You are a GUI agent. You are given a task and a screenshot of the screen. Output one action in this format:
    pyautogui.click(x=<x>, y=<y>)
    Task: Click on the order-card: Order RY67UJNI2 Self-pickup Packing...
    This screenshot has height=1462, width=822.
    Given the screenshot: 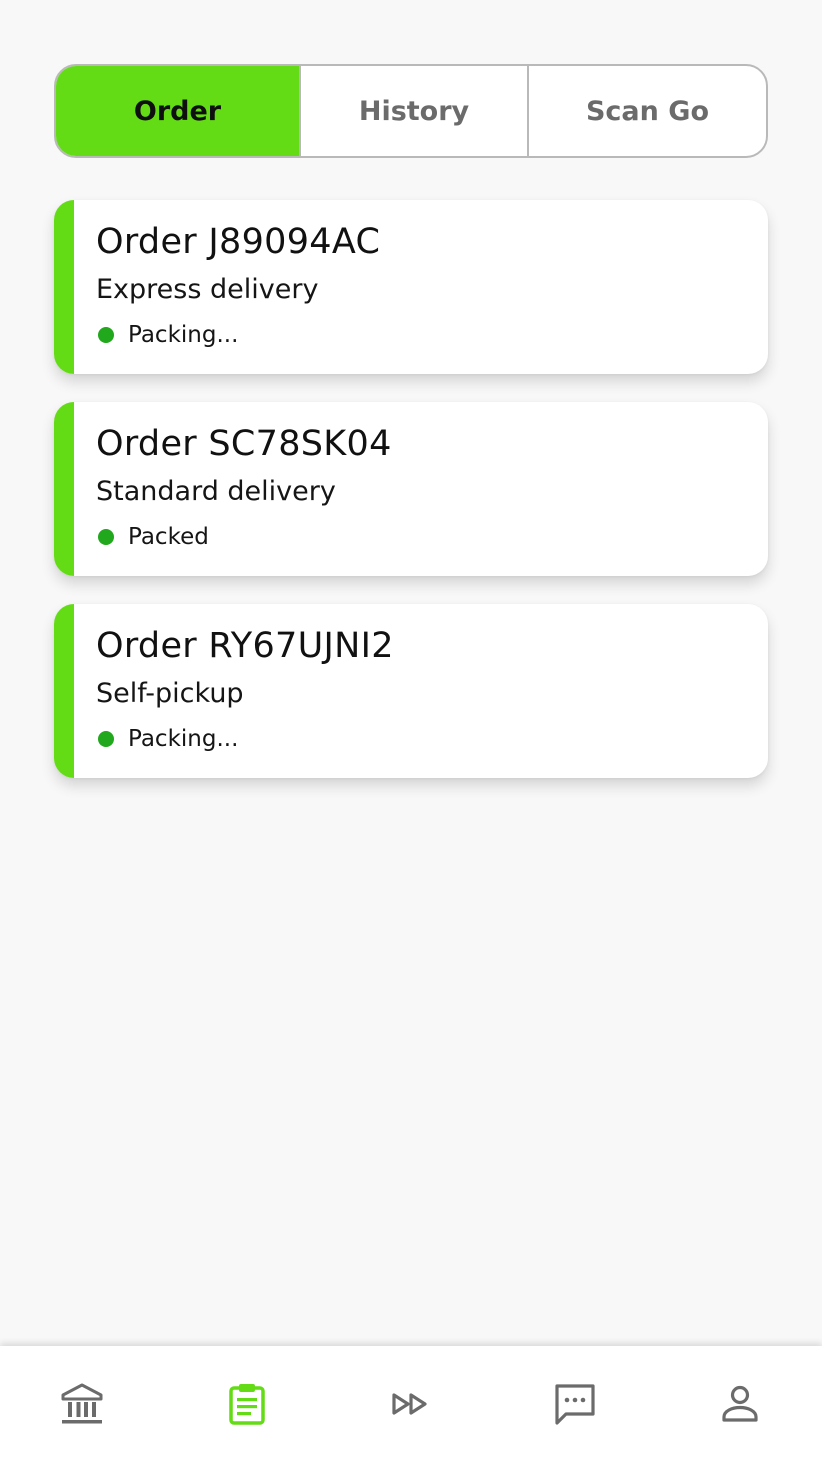 What is the action you would take?
    pyautogui.click(x=411, y=691)
    